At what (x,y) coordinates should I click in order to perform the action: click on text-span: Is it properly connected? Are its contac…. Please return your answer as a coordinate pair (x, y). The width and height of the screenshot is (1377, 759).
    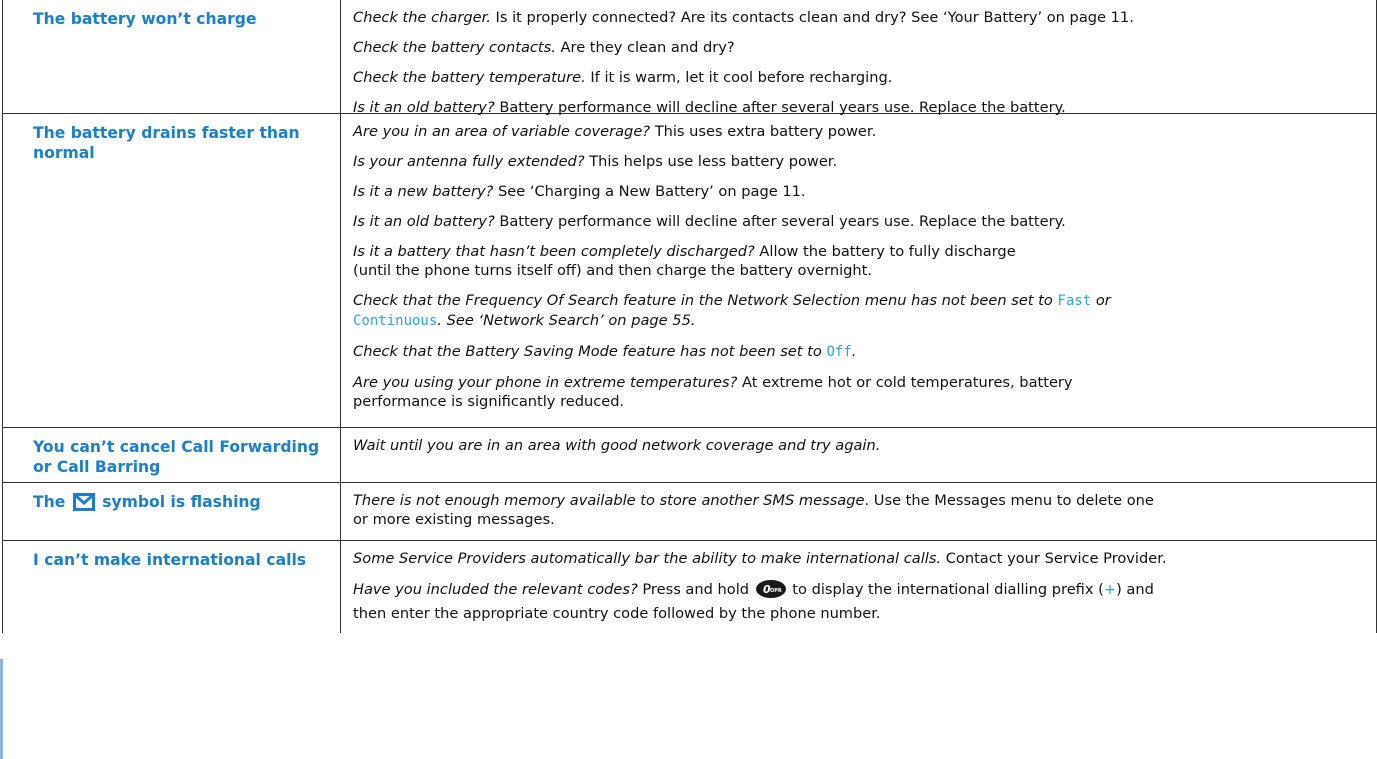
    Looking at the image, I should click on (812, 17).